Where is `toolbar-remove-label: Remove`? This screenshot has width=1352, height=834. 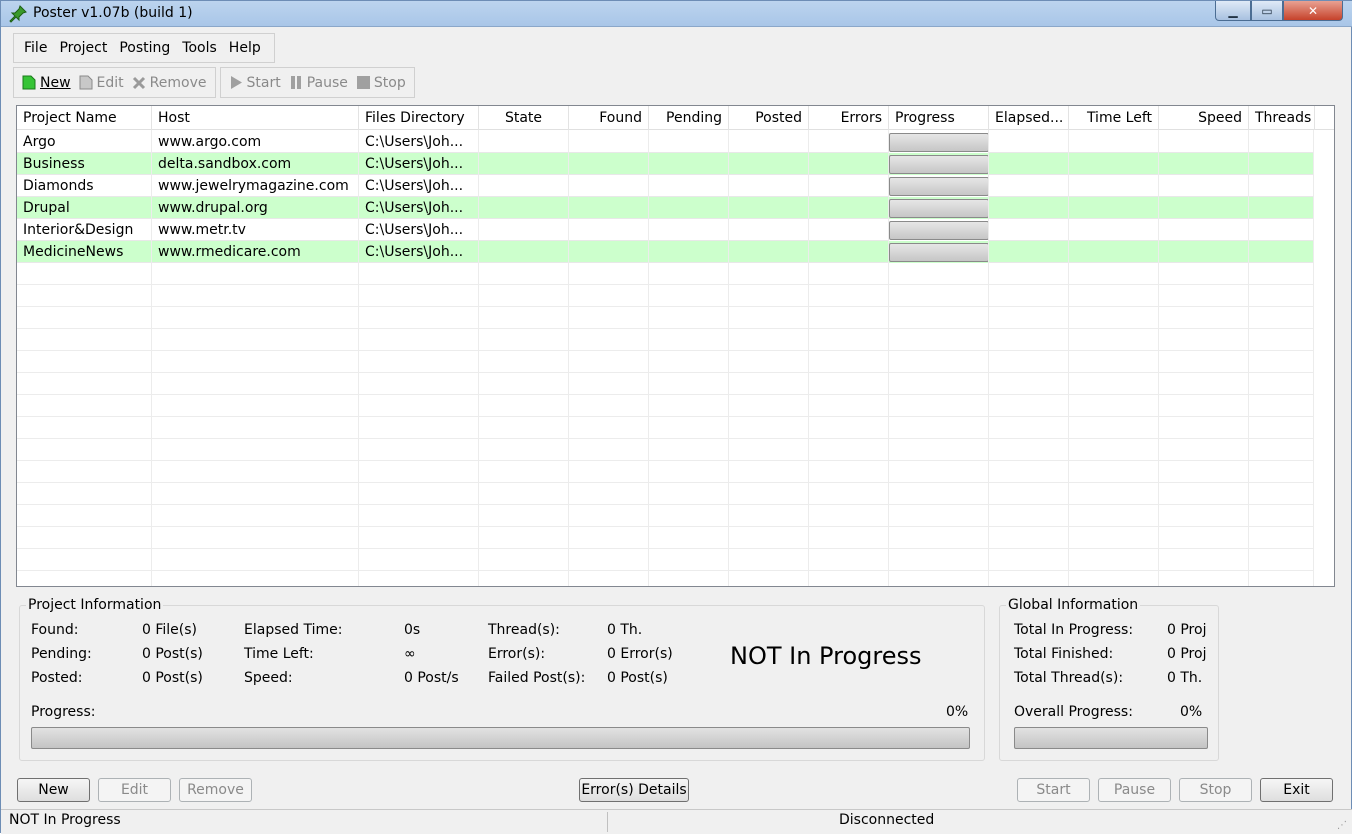
toolbar-remove-label: Remove is located at coordinates (178, 82).